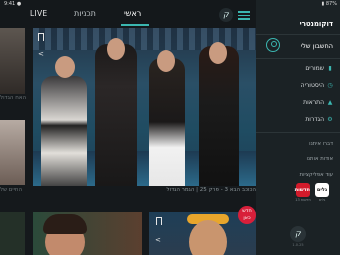 The width and height of the screenshot is (340, 255). I want to click on hamburger-menu-icon, so click(244, 15).